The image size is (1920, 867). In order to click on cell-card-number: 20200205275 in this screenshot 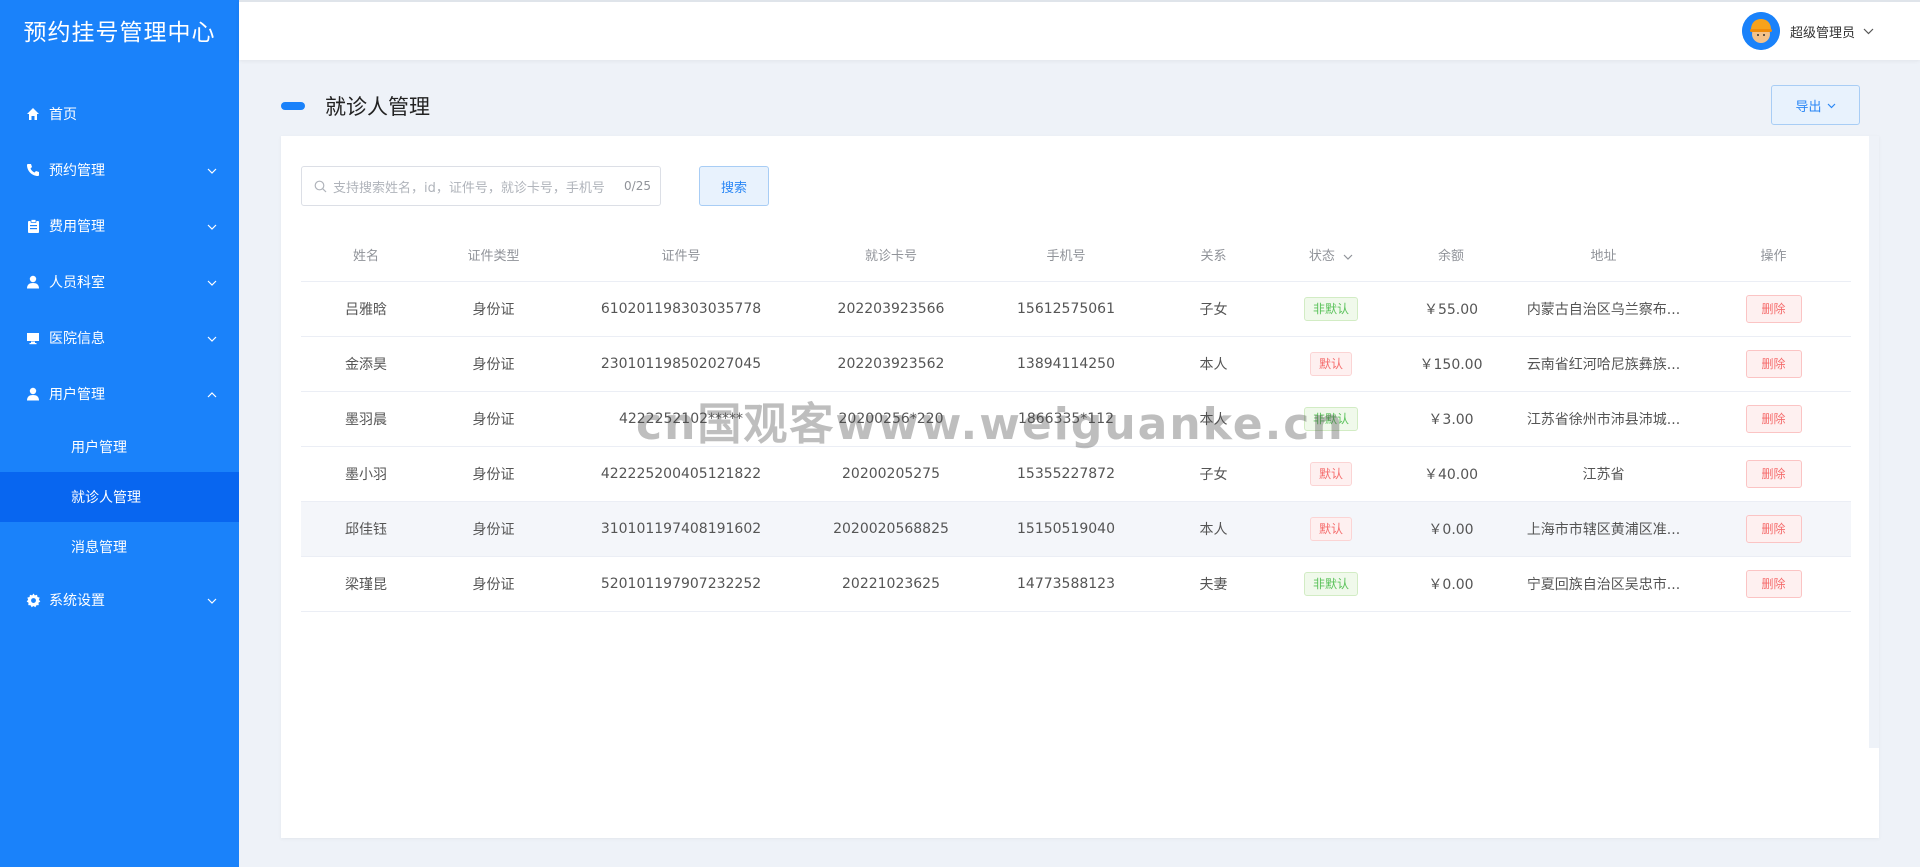, I will do `click(891, 474)`.